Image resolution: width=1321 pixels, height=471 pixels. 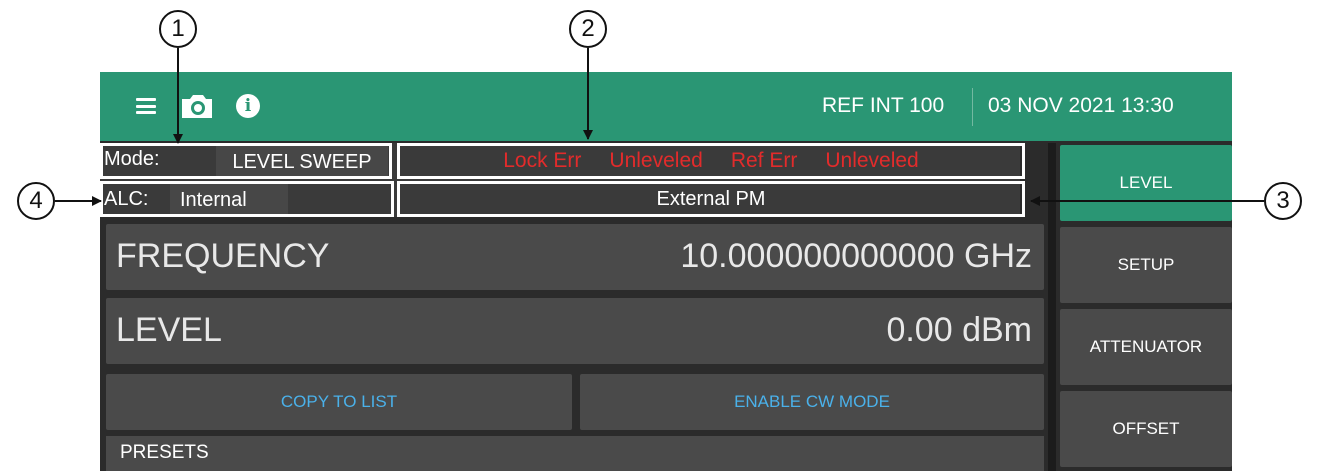 I want to click on presets-label: PRESETS, so click(x=164, y=452).